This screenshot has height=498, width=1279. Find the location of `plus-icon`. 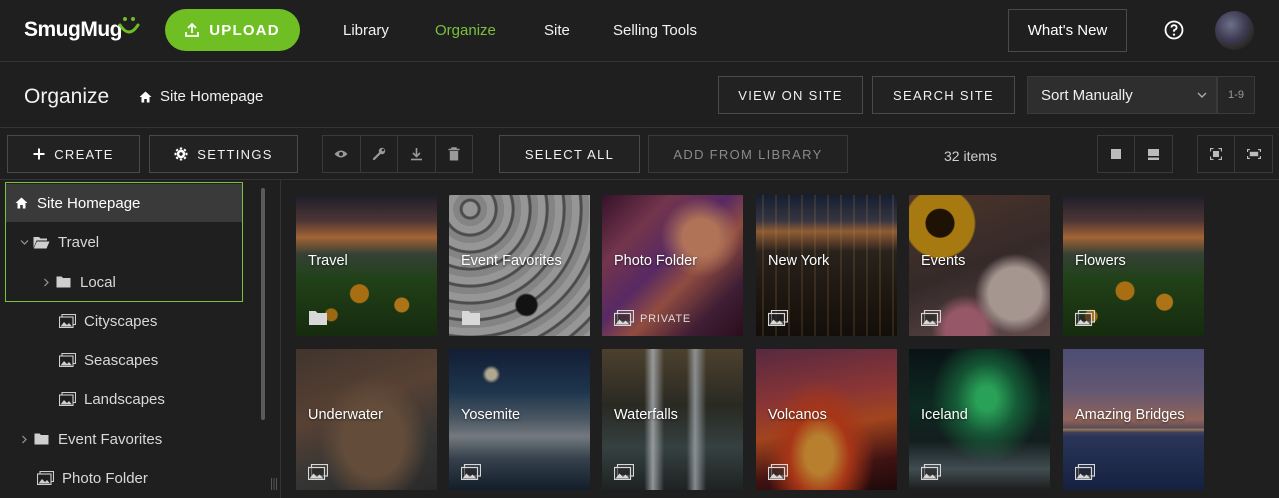

plus-icon is located at coordinates (39, 154).